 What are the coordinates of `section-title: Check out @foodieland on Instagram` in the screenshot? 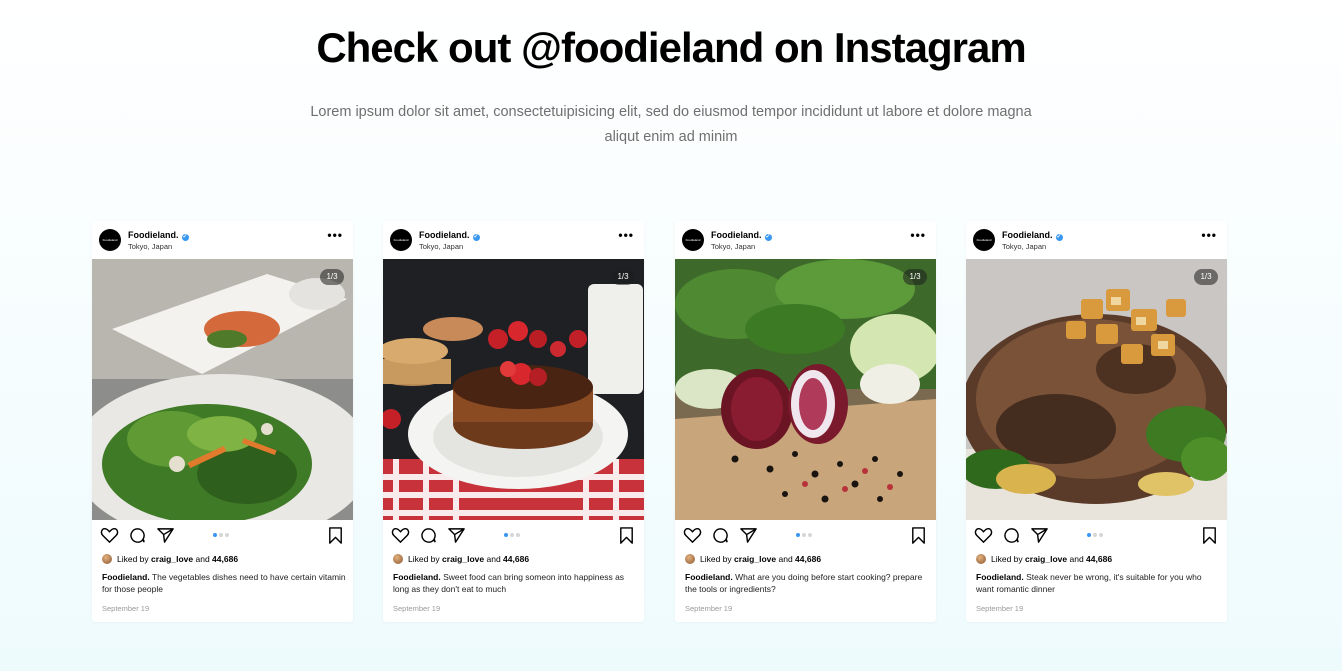 It's located at (671, 47).